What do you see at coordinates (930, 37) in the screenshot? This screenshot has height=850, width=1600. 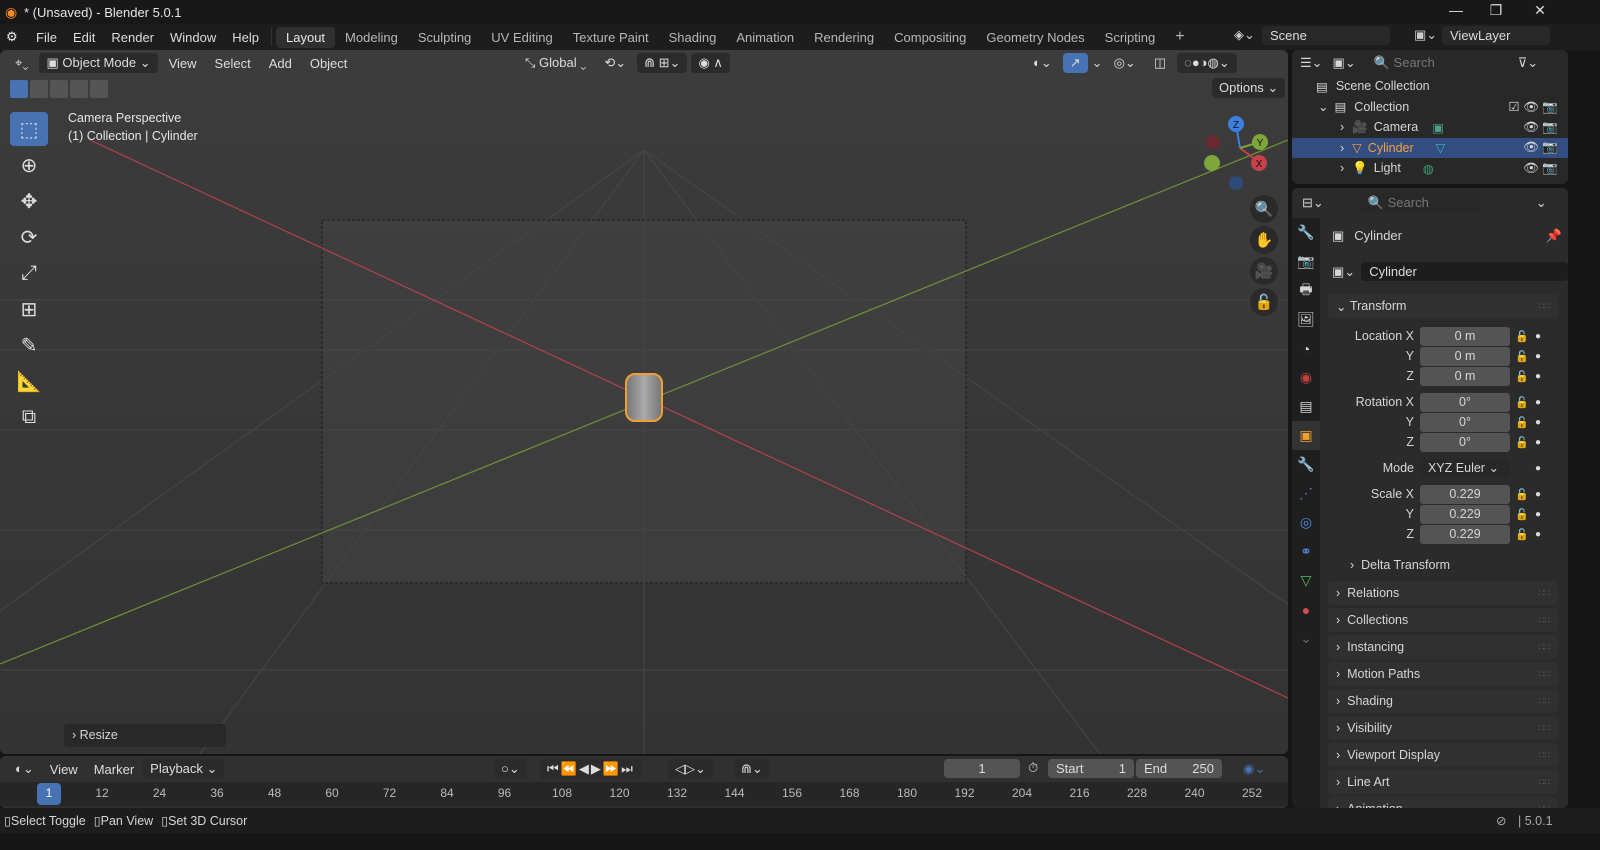 I see `tab-compositing: Compositing` at bounding box center [930, 37].